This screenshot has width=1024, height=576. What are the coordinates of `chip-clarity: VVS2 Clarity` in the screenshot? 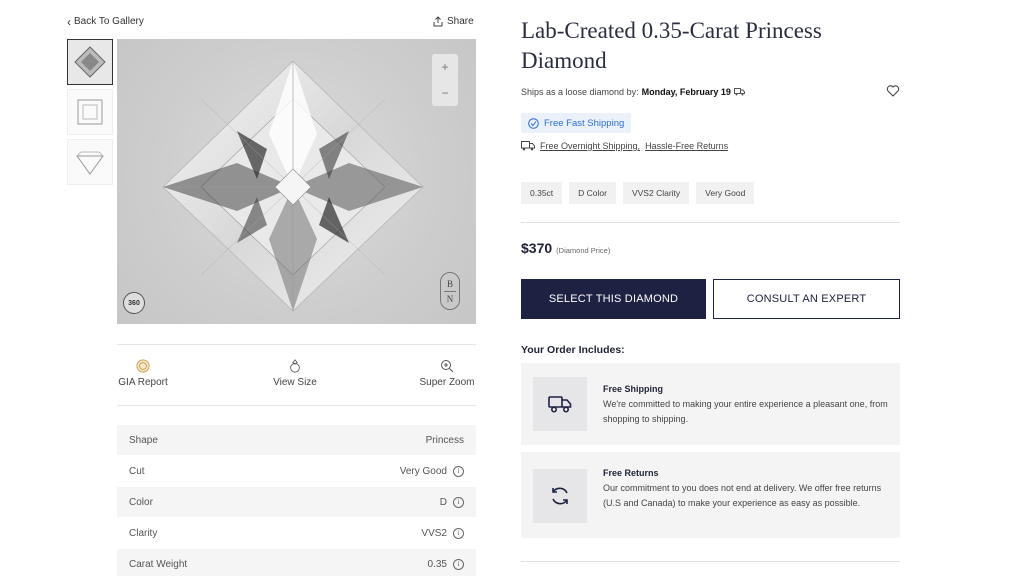 It's located at (656, 193).